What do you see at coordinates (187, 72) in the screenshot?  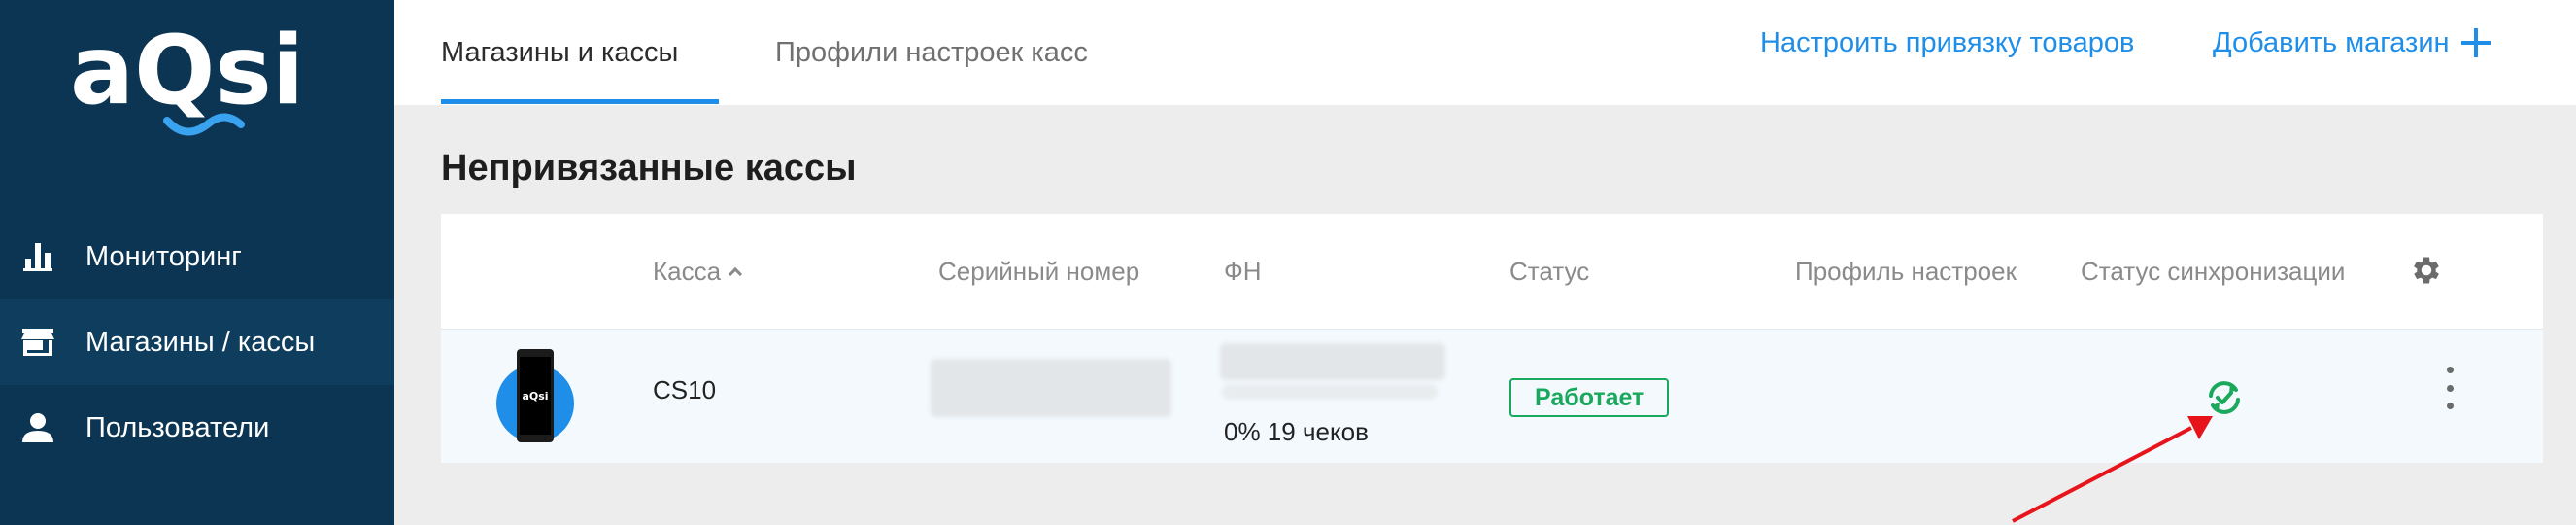 I see `logo-text: aQsi` at bounding box center [187, 72].